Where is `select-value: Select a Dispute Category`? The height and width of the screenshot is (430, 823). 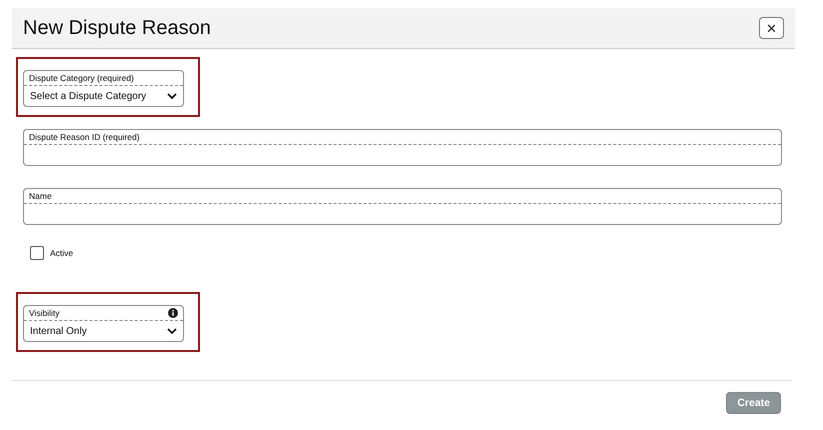 select-value: Select a Dispute Category is located at coordinates (88, 96).